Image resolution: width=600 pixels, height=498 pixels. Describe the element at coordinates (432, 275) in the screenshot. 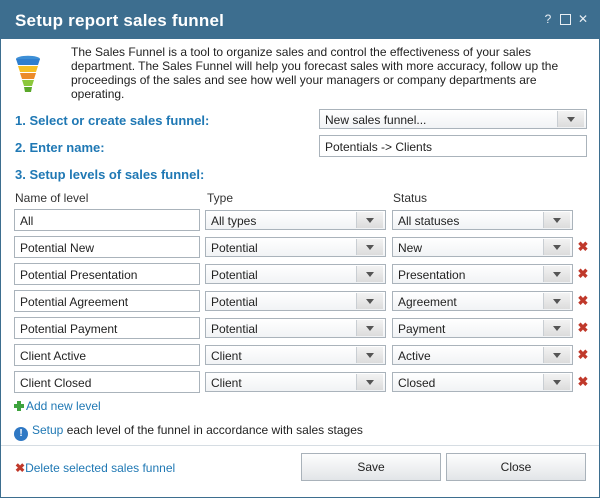

I see `level-status-value: Presentation` at that location.